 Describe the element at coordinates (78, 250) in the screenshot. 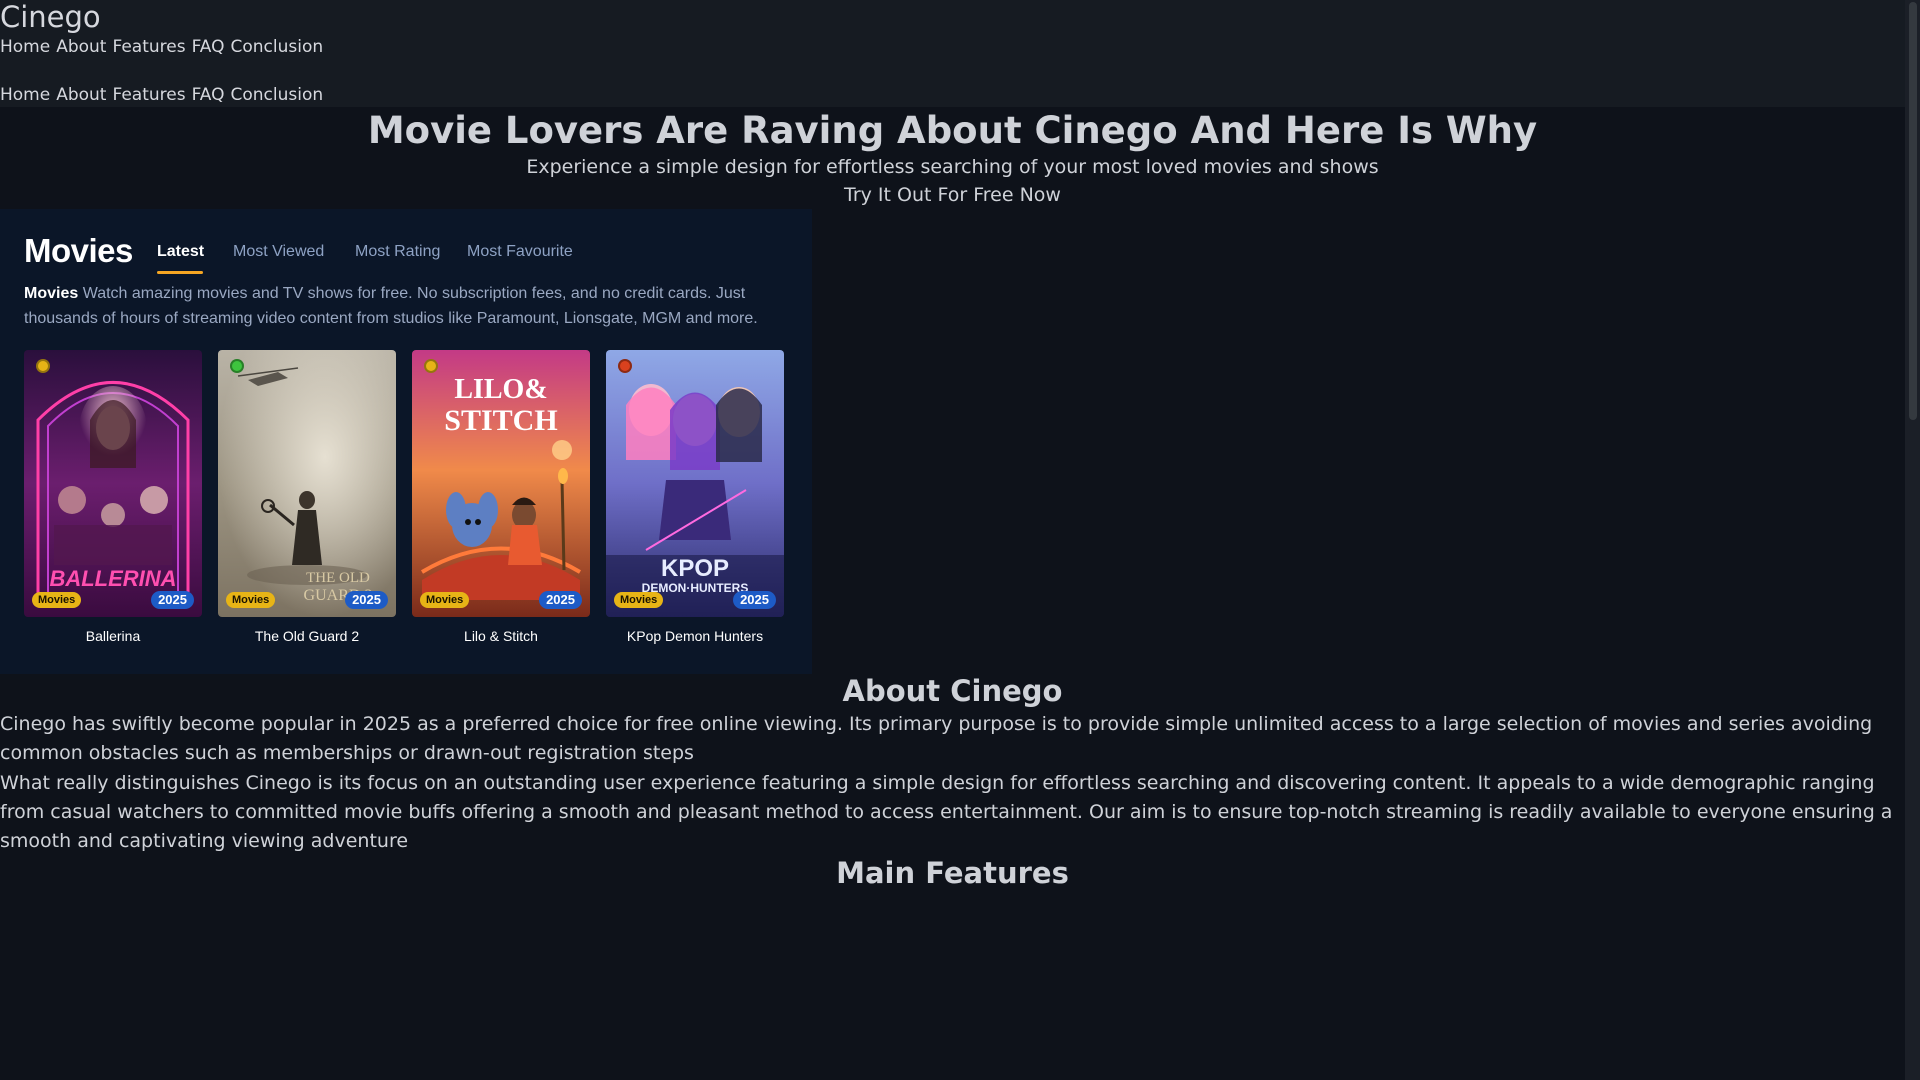

I see `movies-heading: Movies` at that location.